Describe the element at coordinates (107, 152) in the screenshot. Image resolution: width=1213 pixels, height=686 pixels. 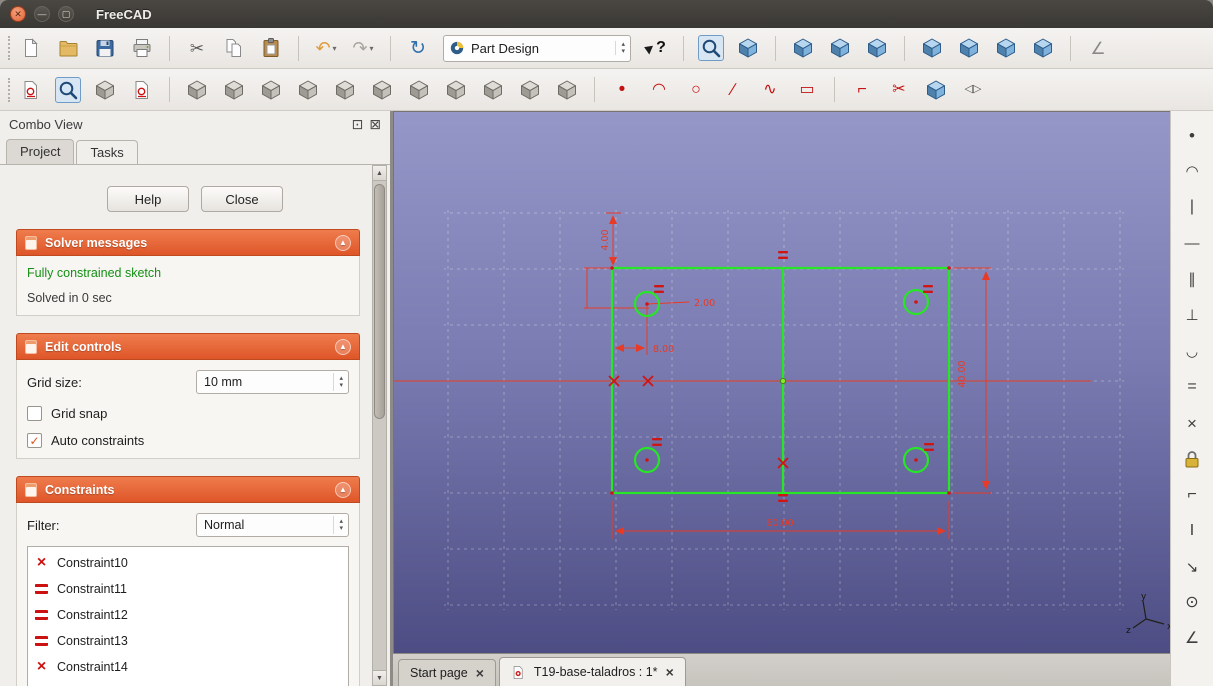
I see `tab-tasks: Tasks` at that location.